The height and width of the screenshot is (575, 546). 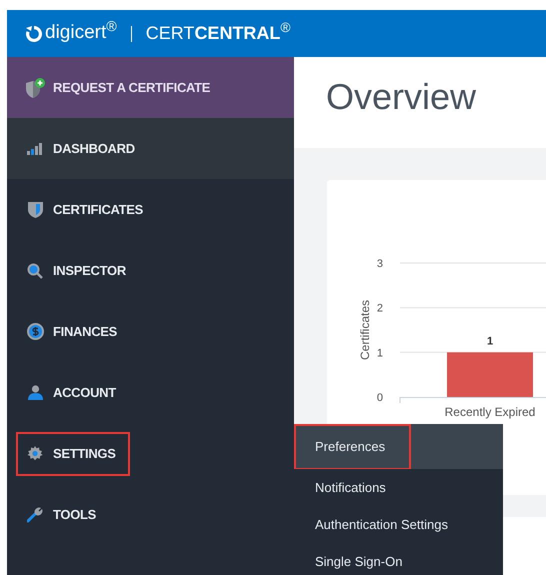 What do you see at coordinates (379, 264) in the screenshot?
I see `y-tick-label: 3` at bounding box center [379, 264].